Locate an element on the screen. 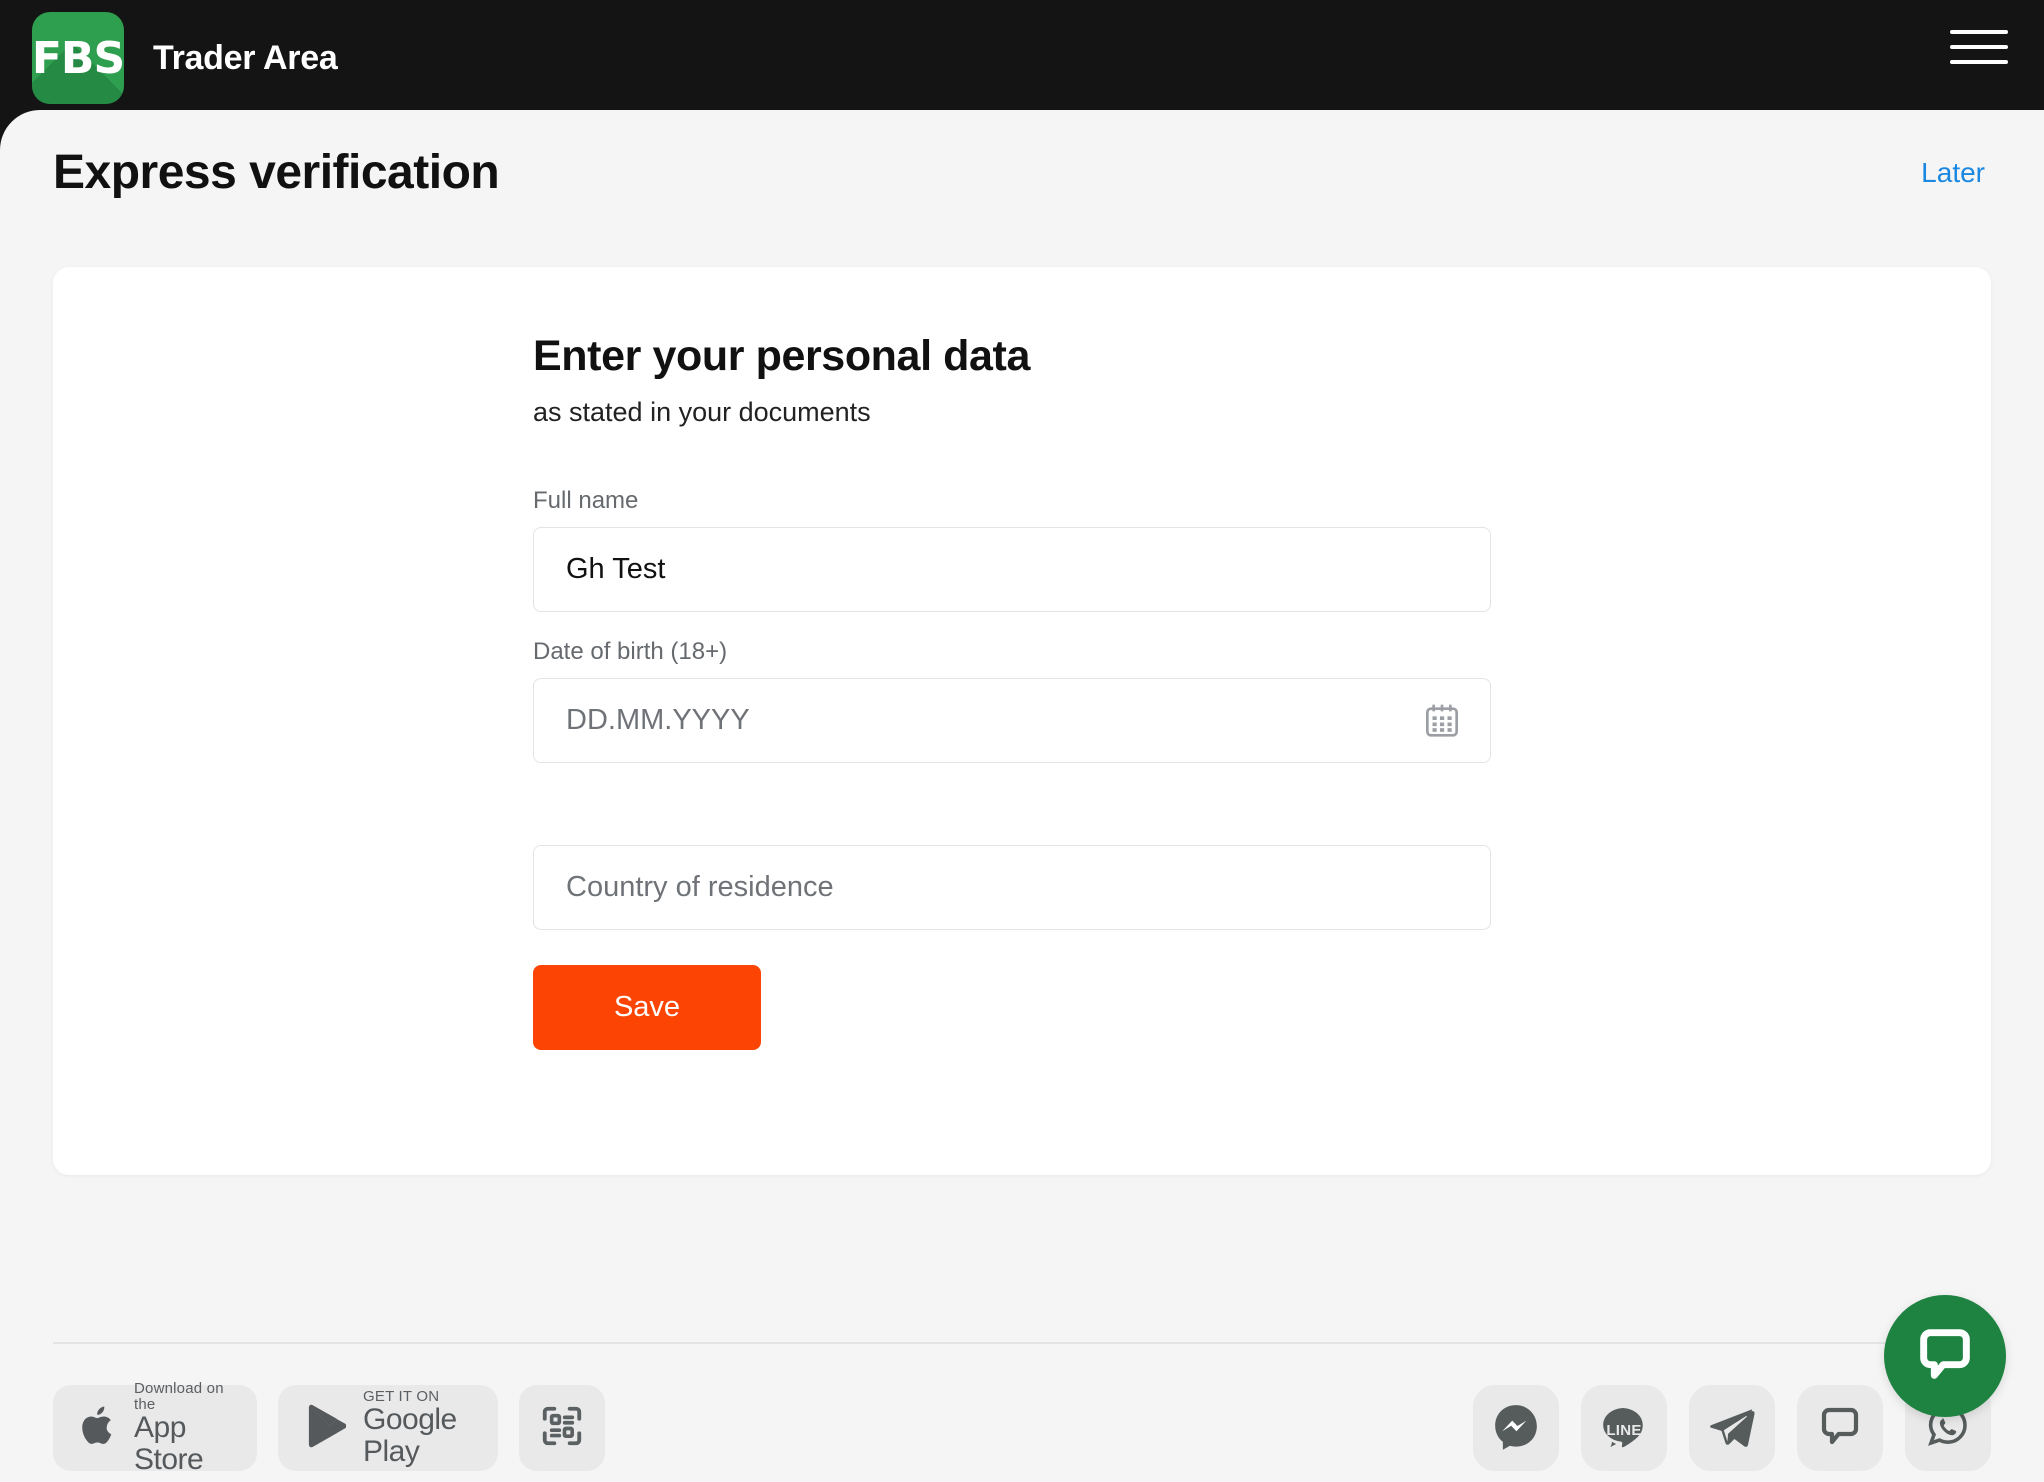 The height and width of the screenshot is (1482, 2044). top-header-bar: FBS Trader Area is located at coordinates (1022, 58).